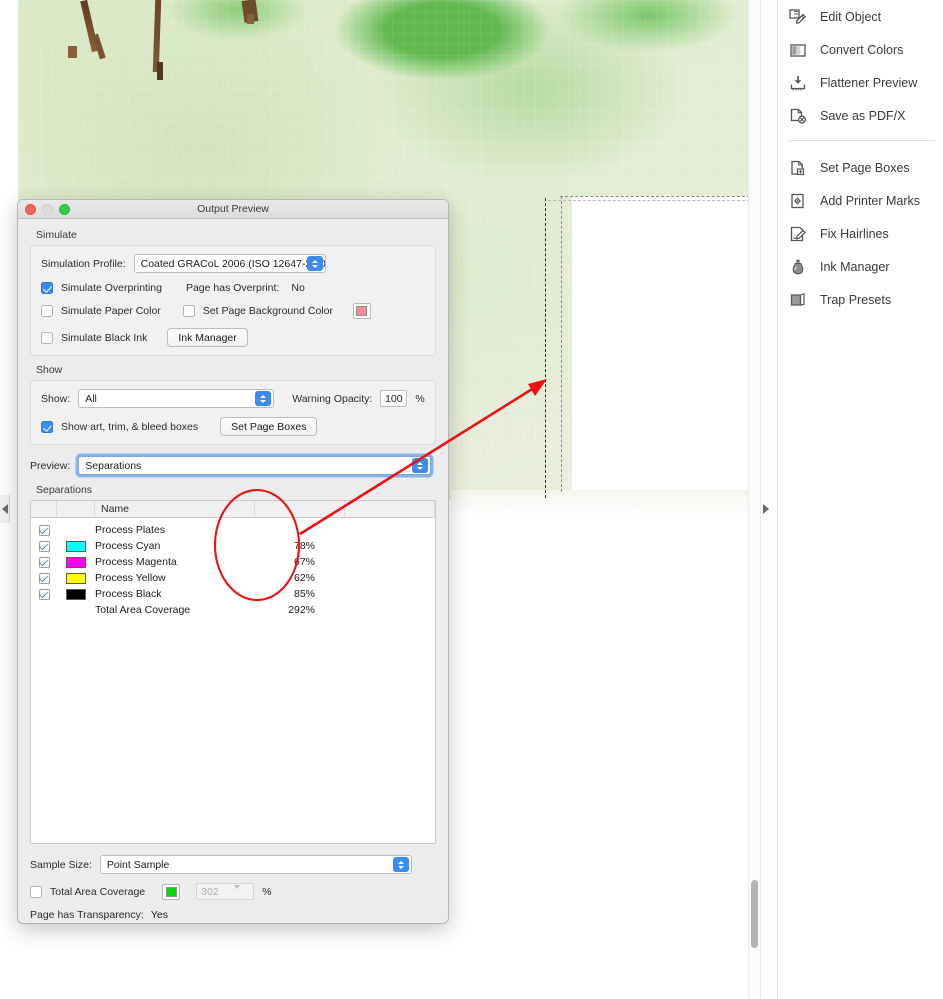 The height and width of the screenshot is (999, 943). I want to click on close-button, so click(30, 209).